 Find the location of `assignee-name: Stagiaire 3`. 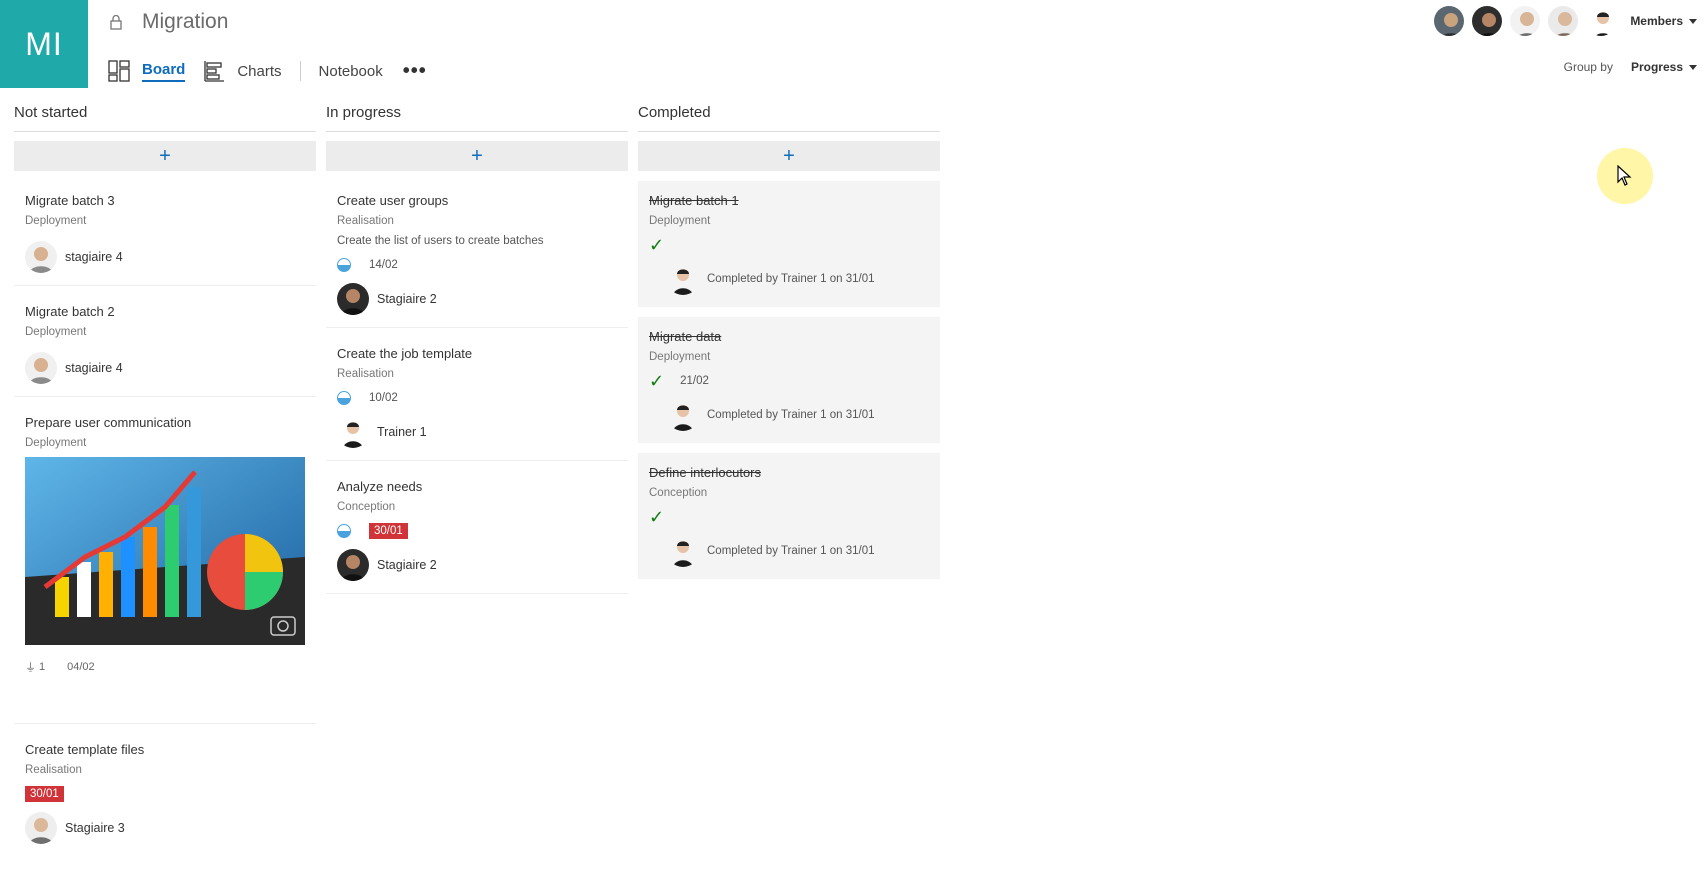

assignee-name: Stagiaire 3 is located at coordinates (95, 828).